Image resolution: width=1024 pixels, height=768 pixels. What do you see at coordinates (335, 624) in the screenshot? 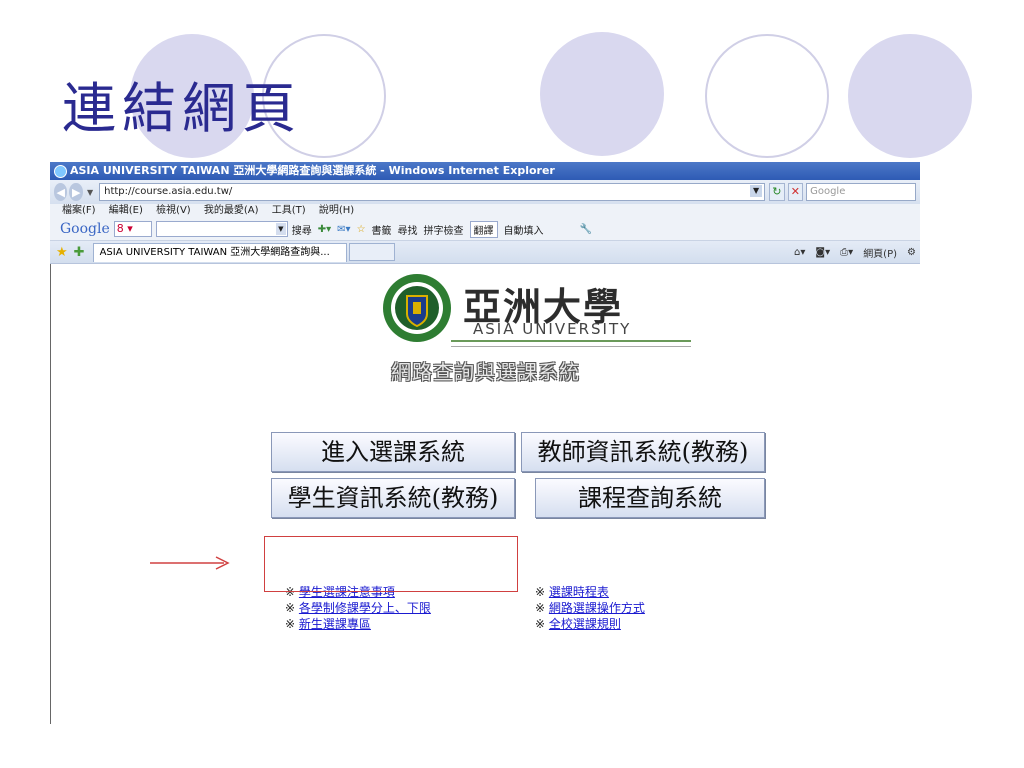
I see `link-freshman-area: 新生選課專區` at bounding box center [335, 624].